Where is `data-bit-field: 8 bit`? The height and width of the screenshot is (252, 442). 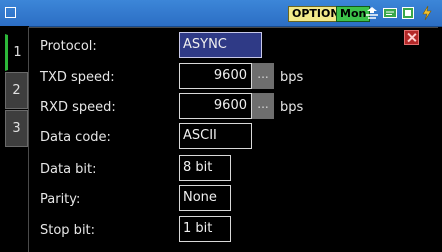
data-bit-field: 8 bit is located at coordinates (205, 168).